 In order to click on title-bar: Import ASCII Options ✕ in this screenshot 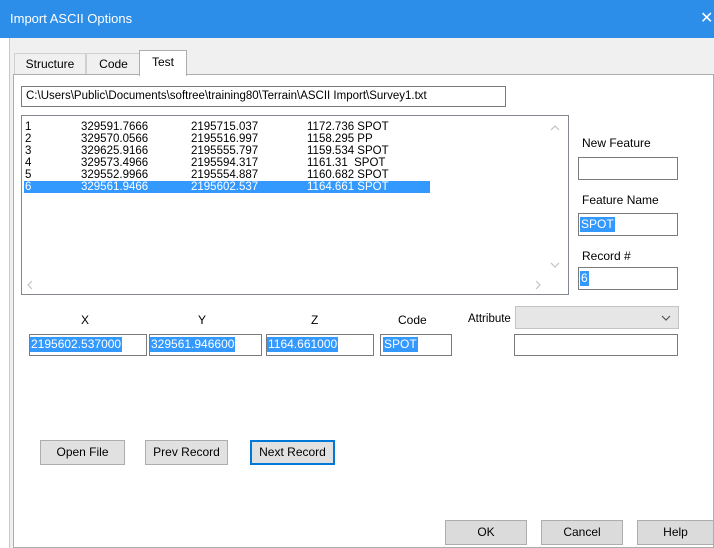, I will do `click(357, 19)`.